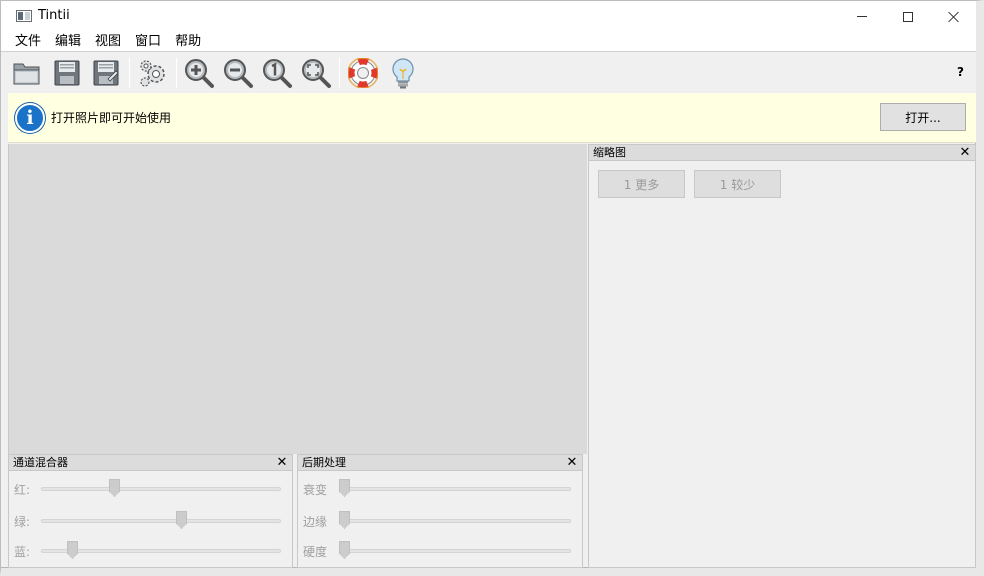 The height and width of the screenshot is (576, 984). I want to click on save-as-icon, so click(106, 73).